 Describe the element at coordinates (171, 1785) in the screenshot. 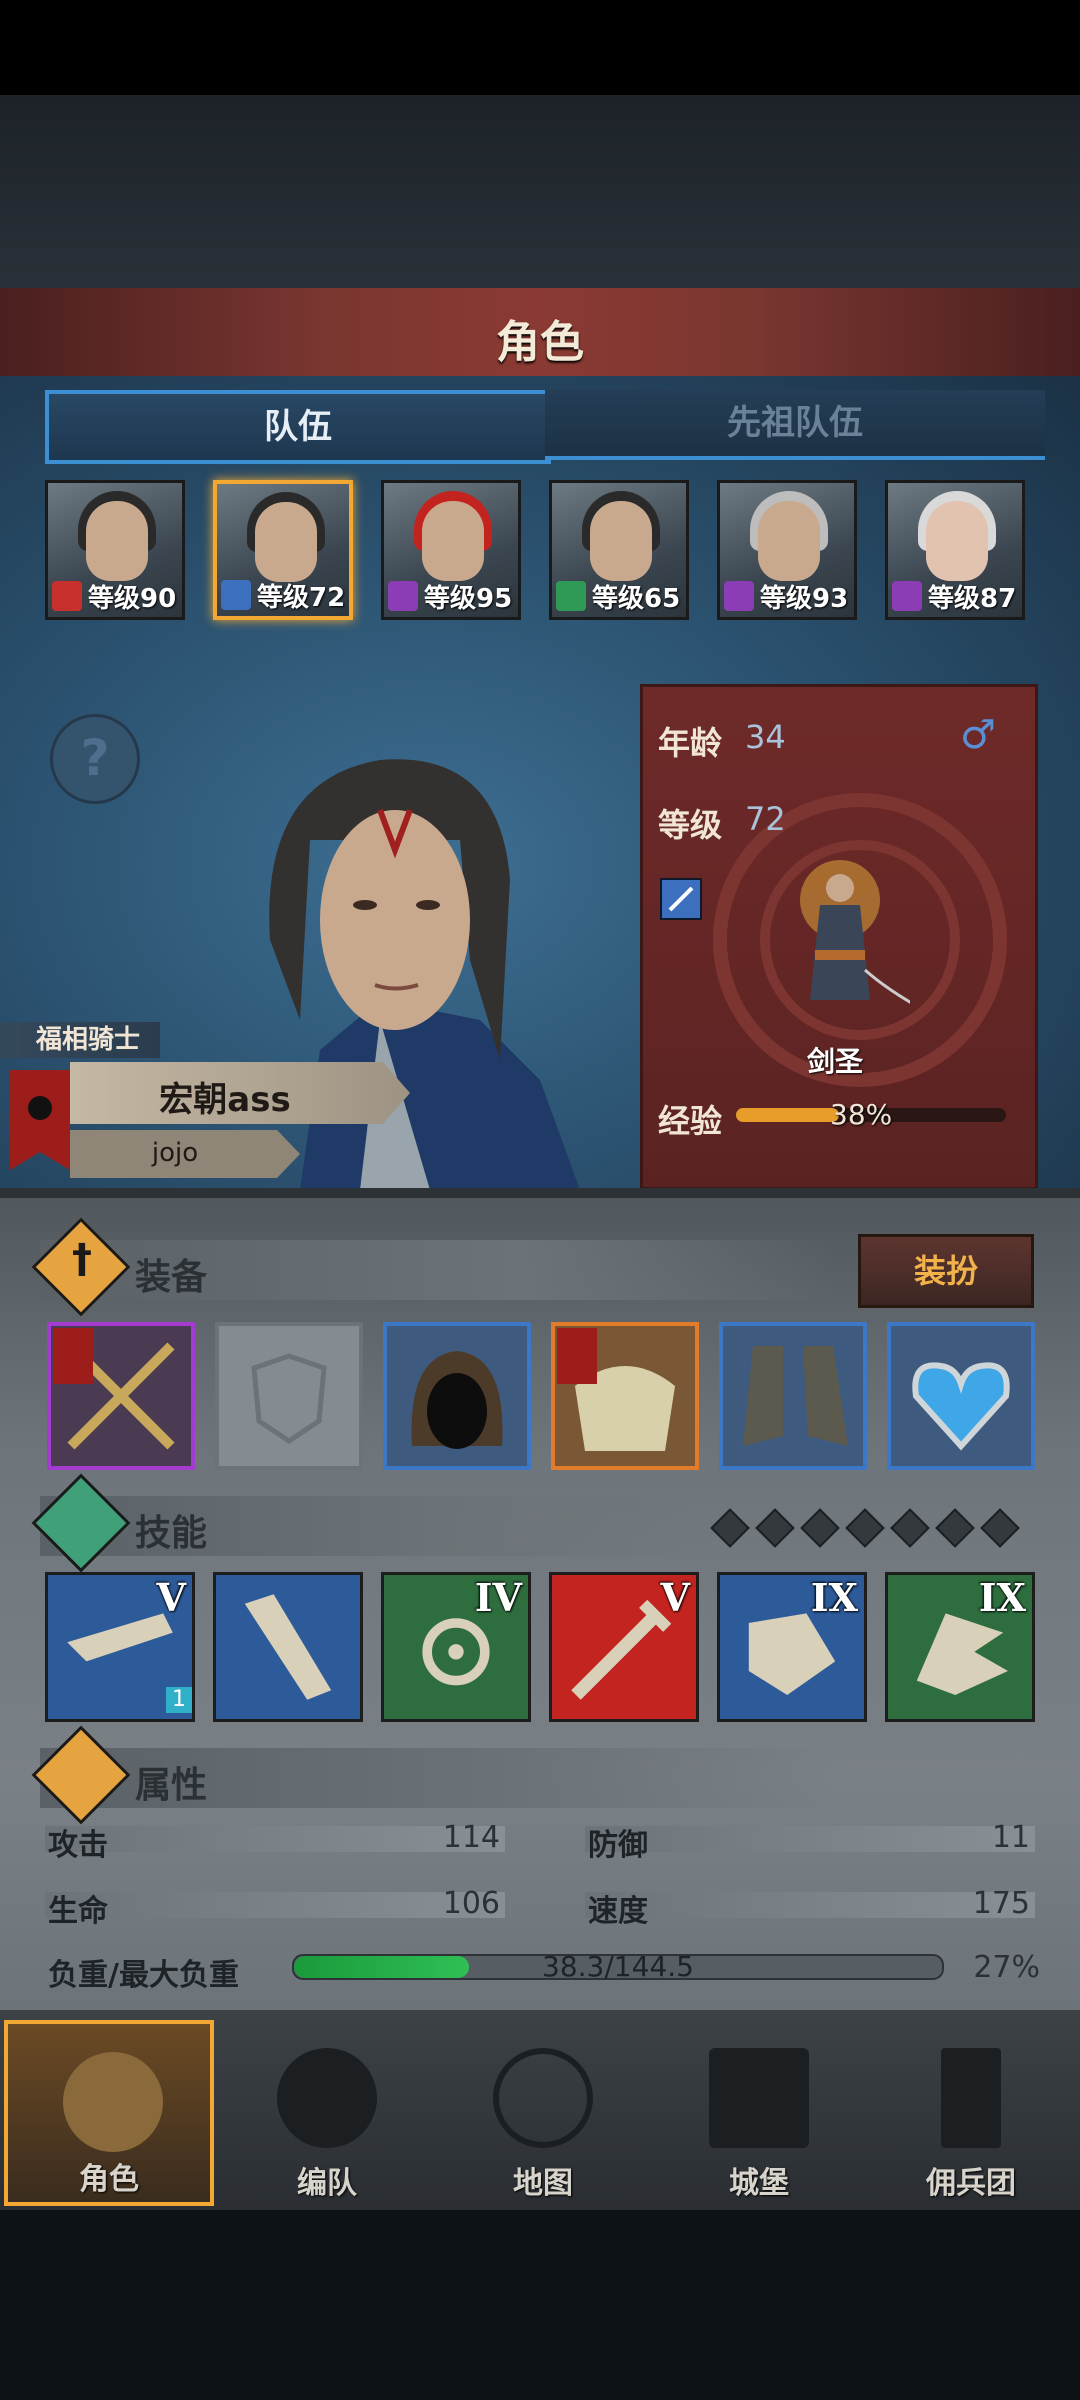

I see `attributes-title: 属性` at that location.